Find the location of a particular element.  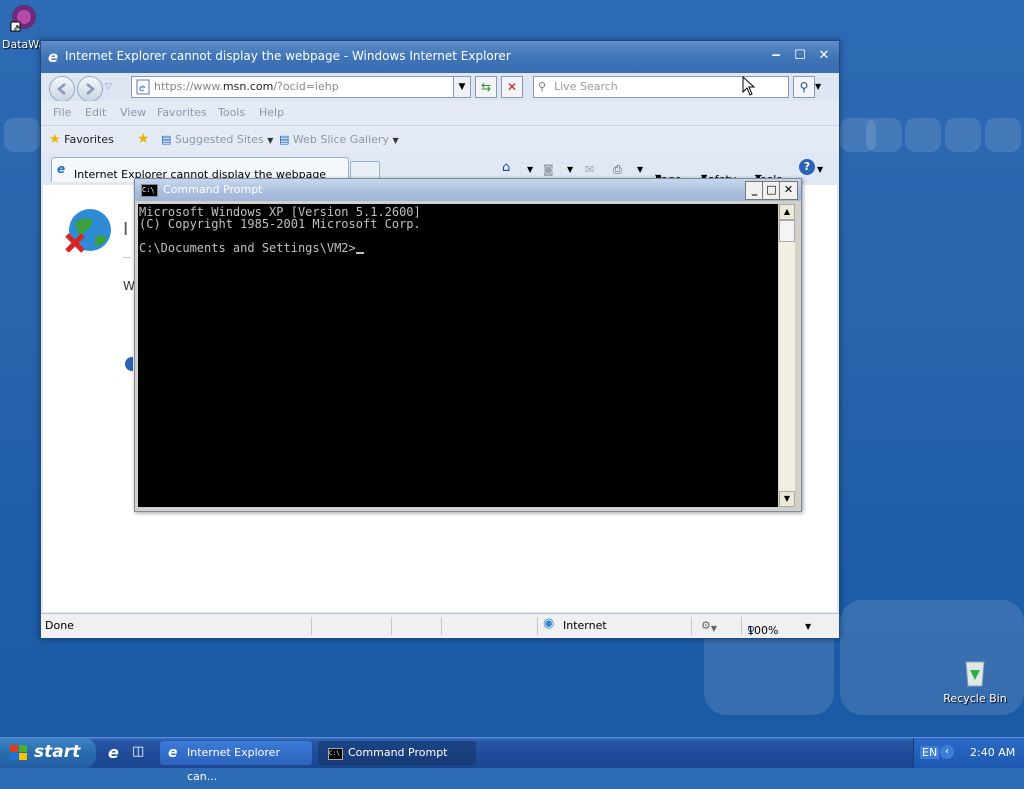

system-tray: EN ‹ 2:40 AM is located at coordinates (968, 753).